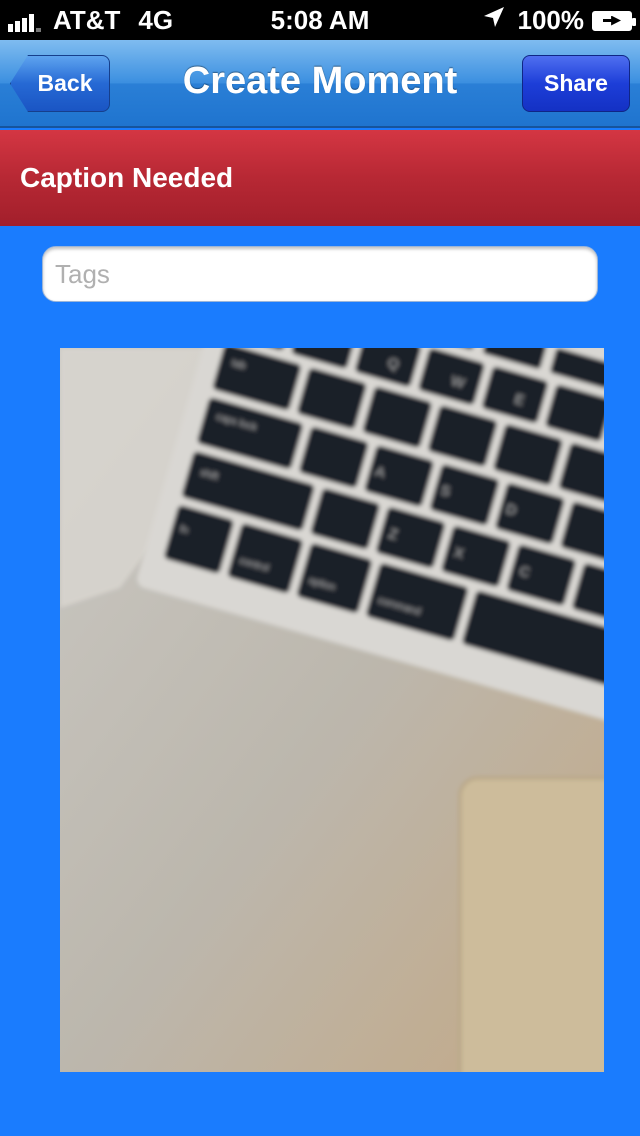  I want to click on caption-needed-banner: Caption Needed, so click(320, 178).